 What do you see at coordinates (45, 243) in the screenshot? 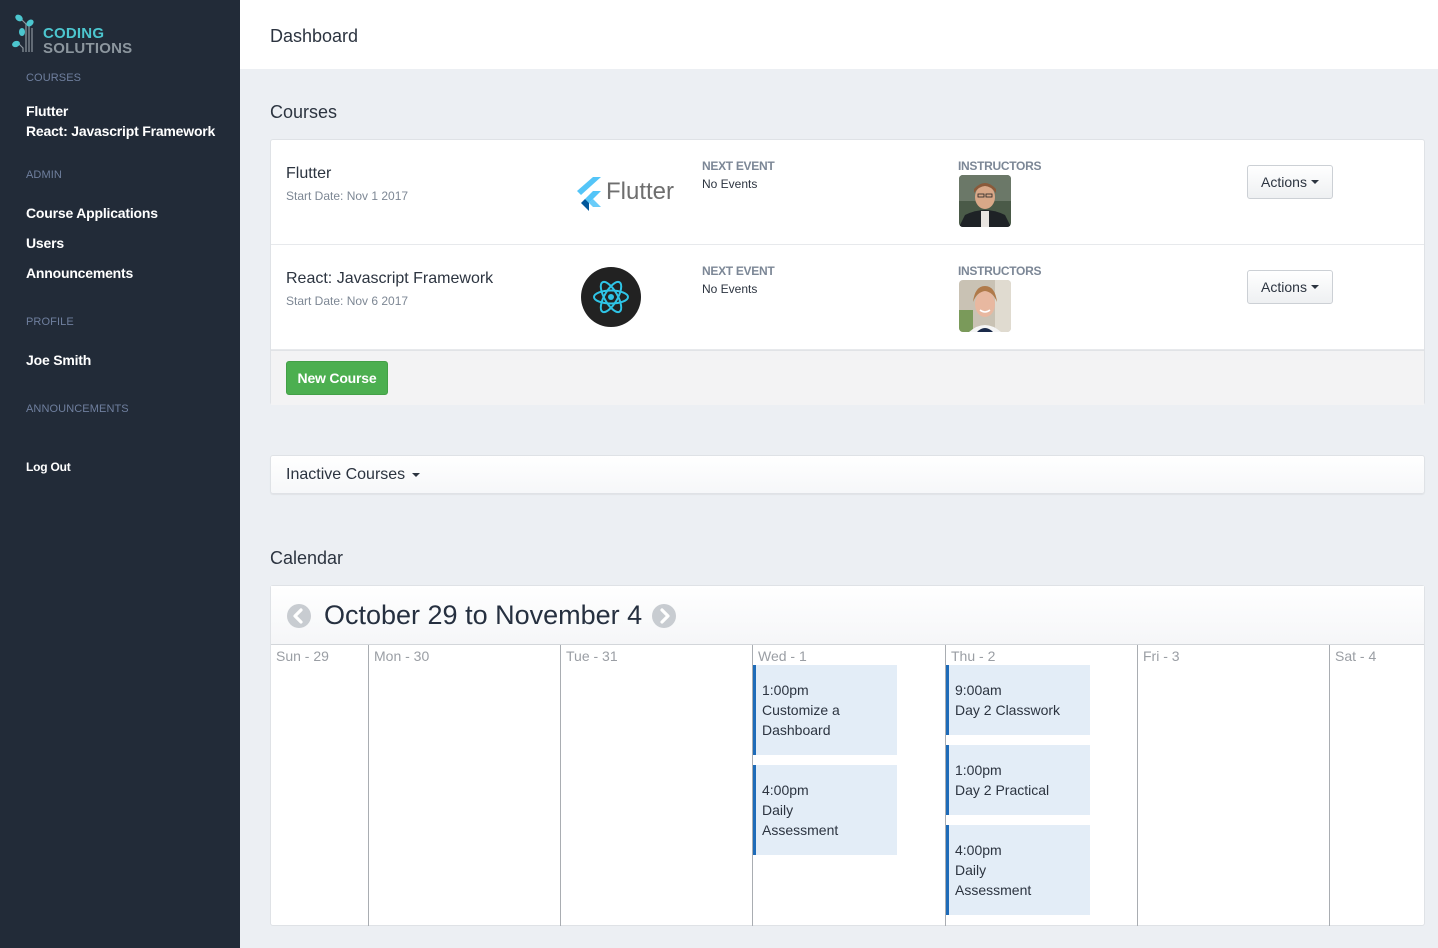
I see `sidebar-item-users: Users` at bounding box center [45, 243].